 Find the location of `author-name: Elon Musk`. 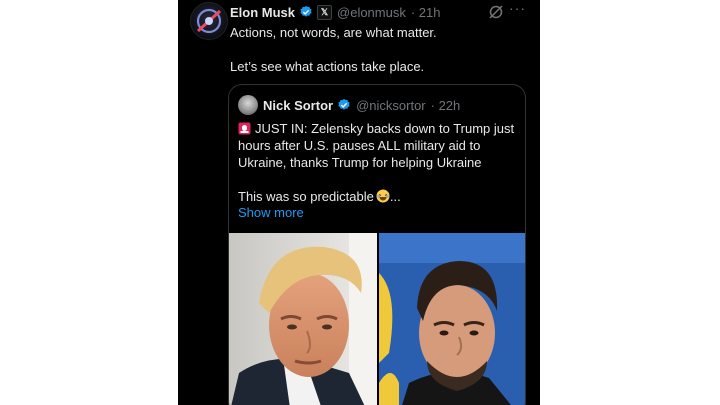

author-name: Elon Musk is located at coordinates (262, 12).